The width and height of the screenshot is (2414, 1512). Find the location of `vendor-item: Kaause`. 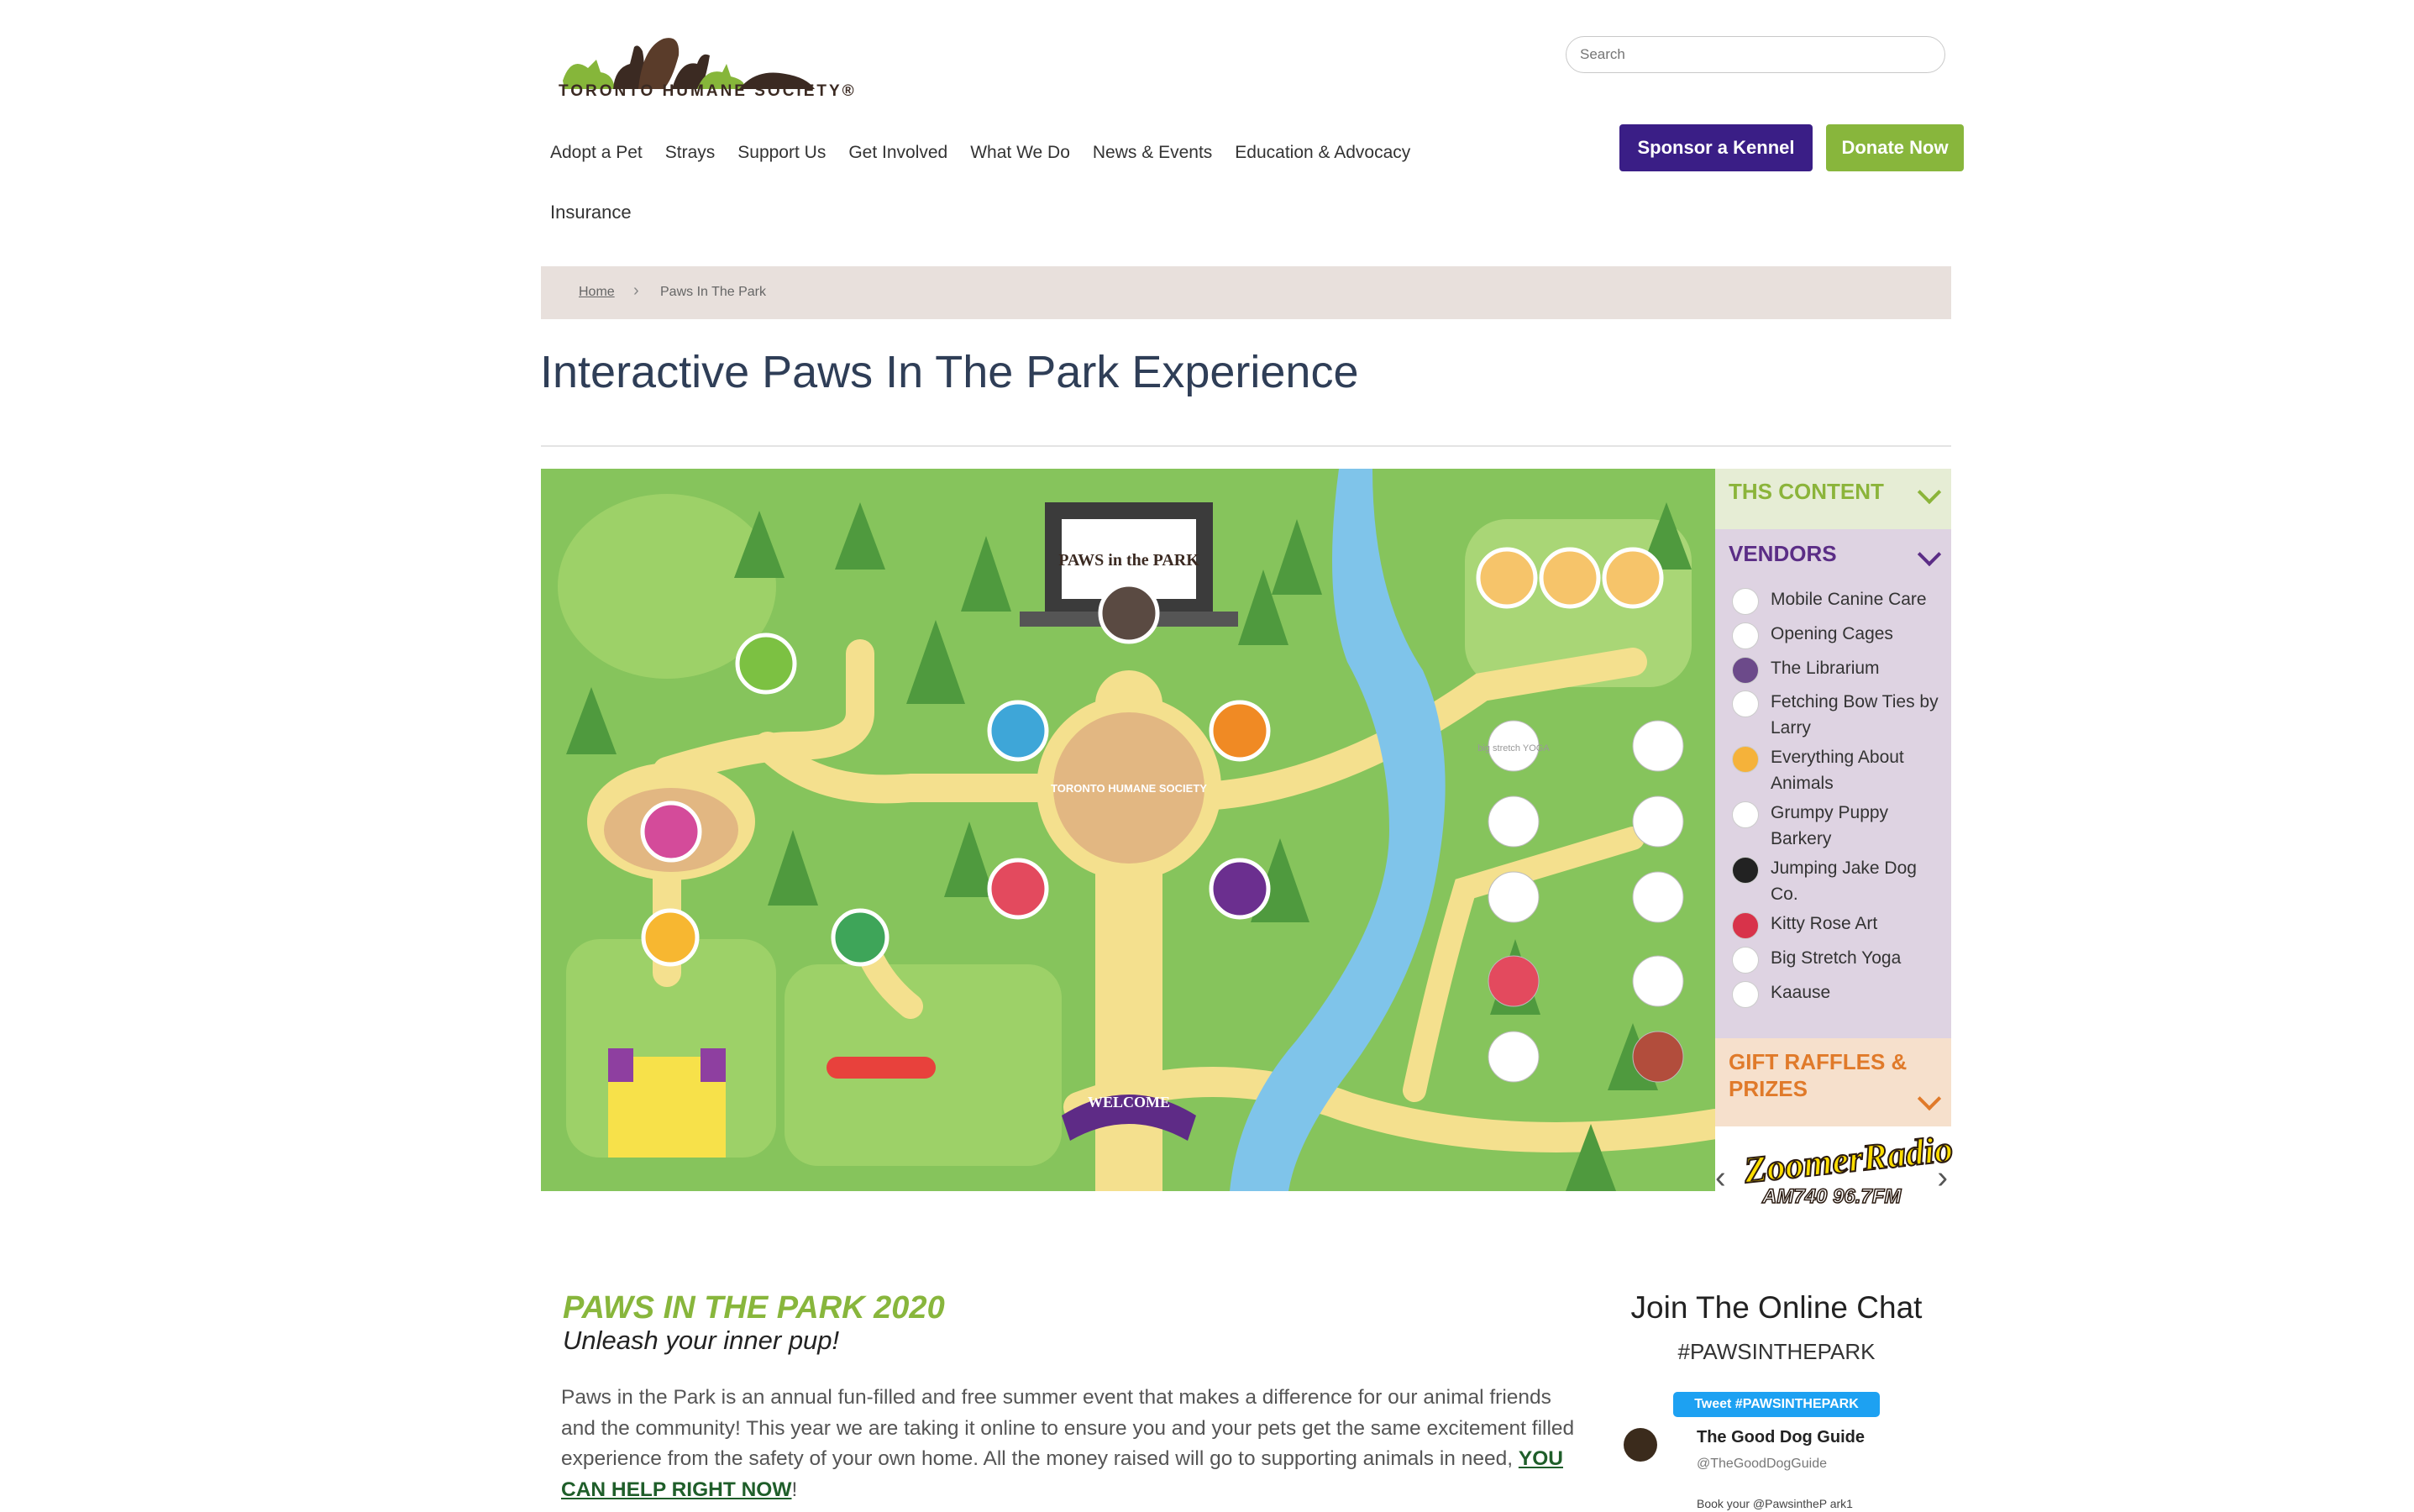

vendor-item: Kaause is located at coordinates (1839, 993).